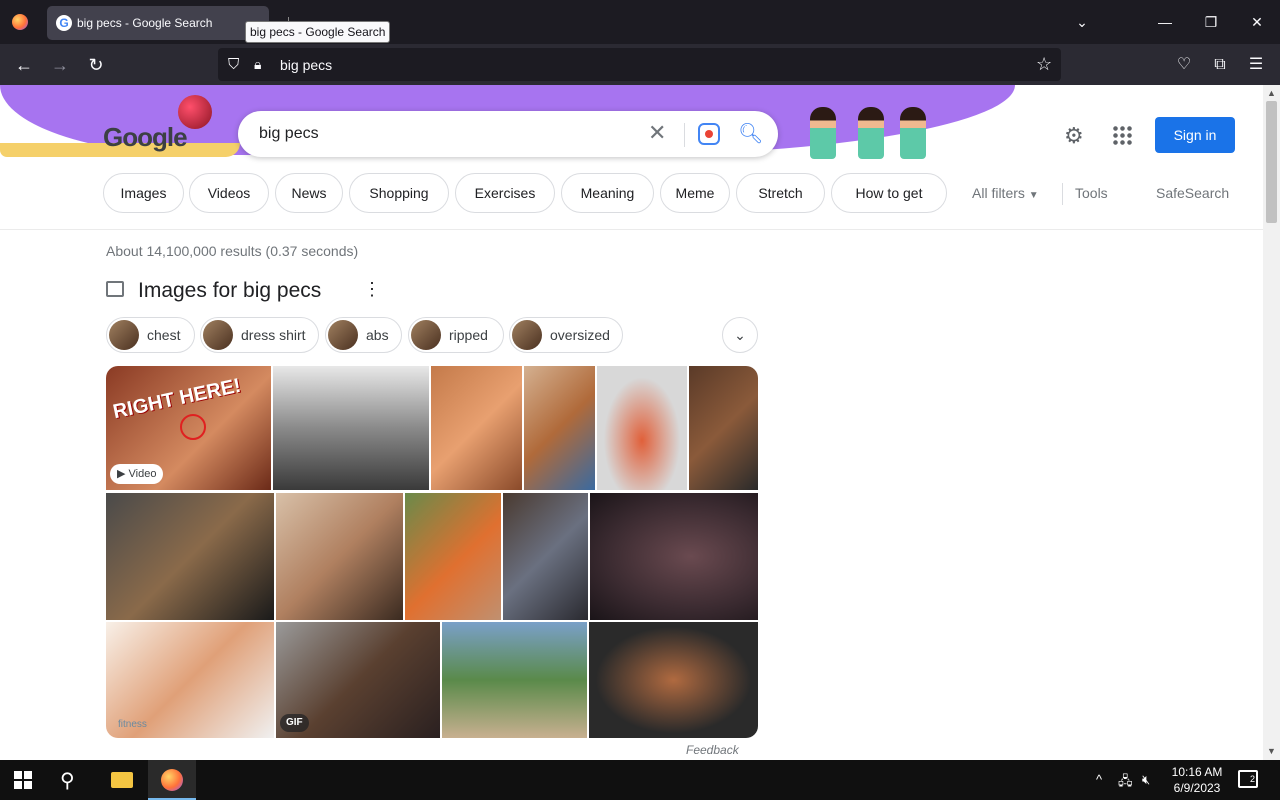 The height and width of the screenshot is (800, 1280). I want to click on scroll-down-arrow-icon: ▼, so click(1271, 751).